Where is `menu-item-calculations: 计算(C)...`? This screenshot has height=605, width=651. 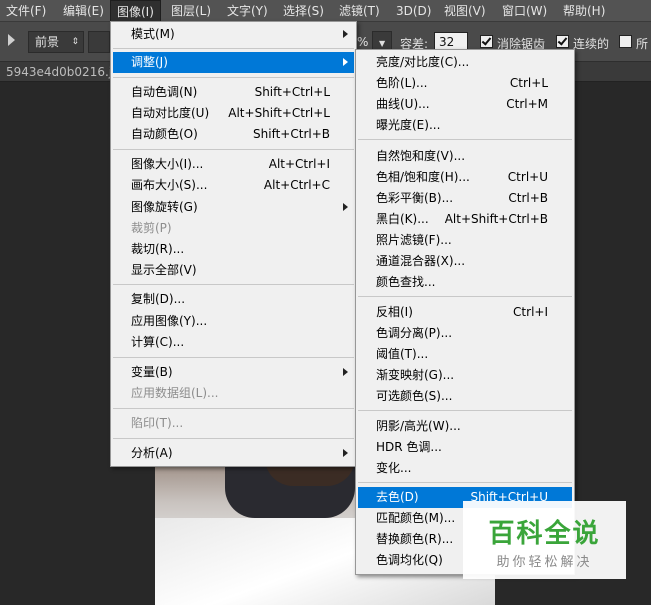 menu-item-calculations: 计算(C)... is located at coordinates (233, 342).